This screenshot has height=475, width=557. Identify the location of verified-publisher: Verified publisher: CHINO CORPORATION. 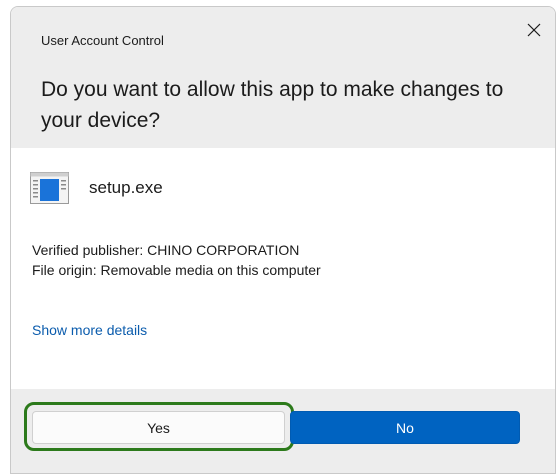
(166, 250).